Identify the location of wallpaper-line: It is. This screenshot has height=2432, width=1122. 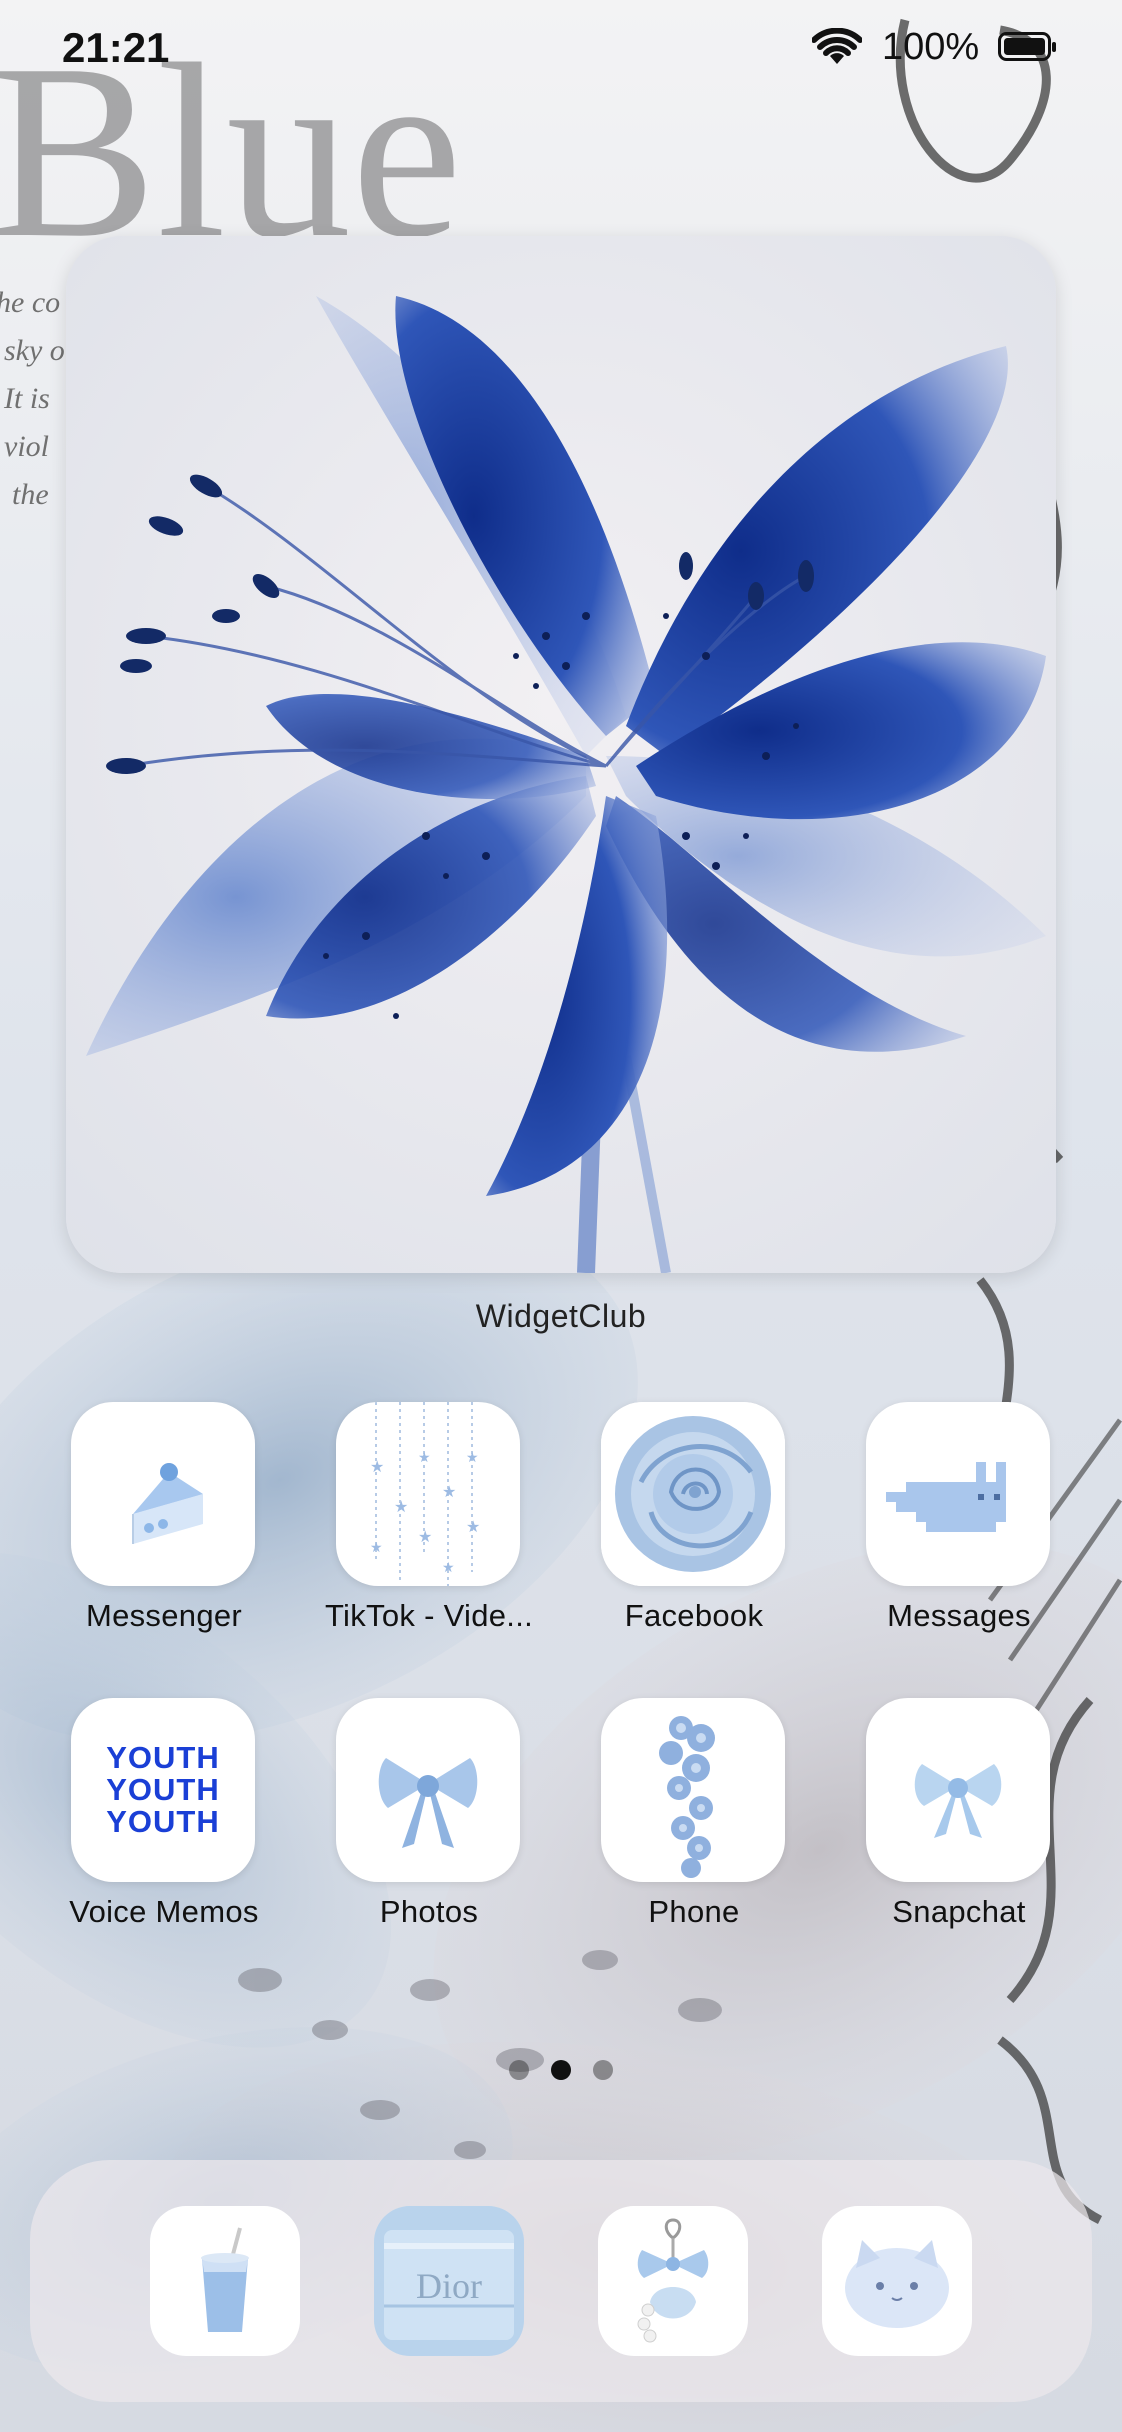
(26, 398).